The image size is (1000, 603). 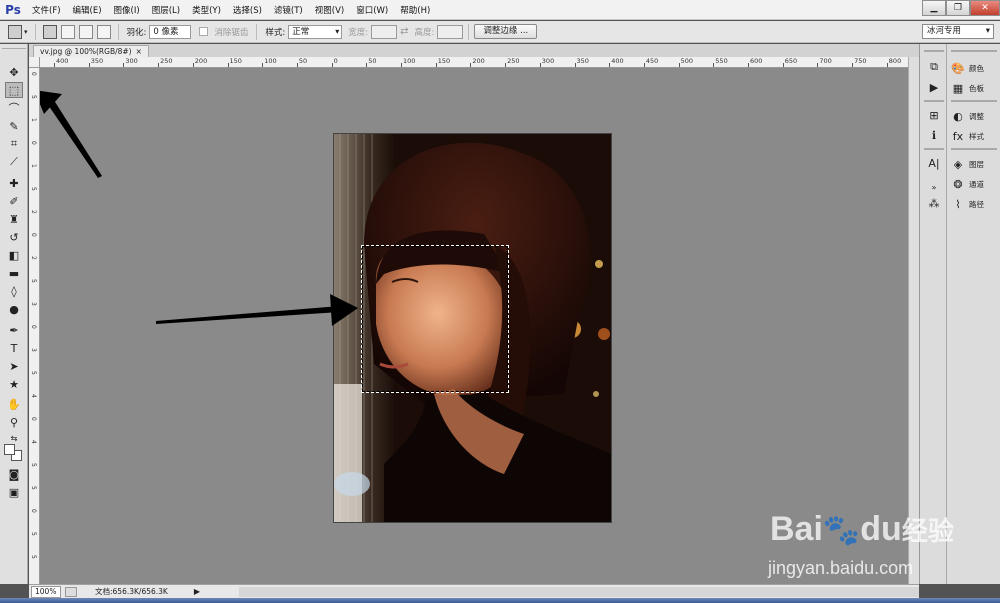 What do you see at coordinates (372, 10) in the screenshot?
I see `menu-window: 窗口(W)` at bounding box center [372, 10].